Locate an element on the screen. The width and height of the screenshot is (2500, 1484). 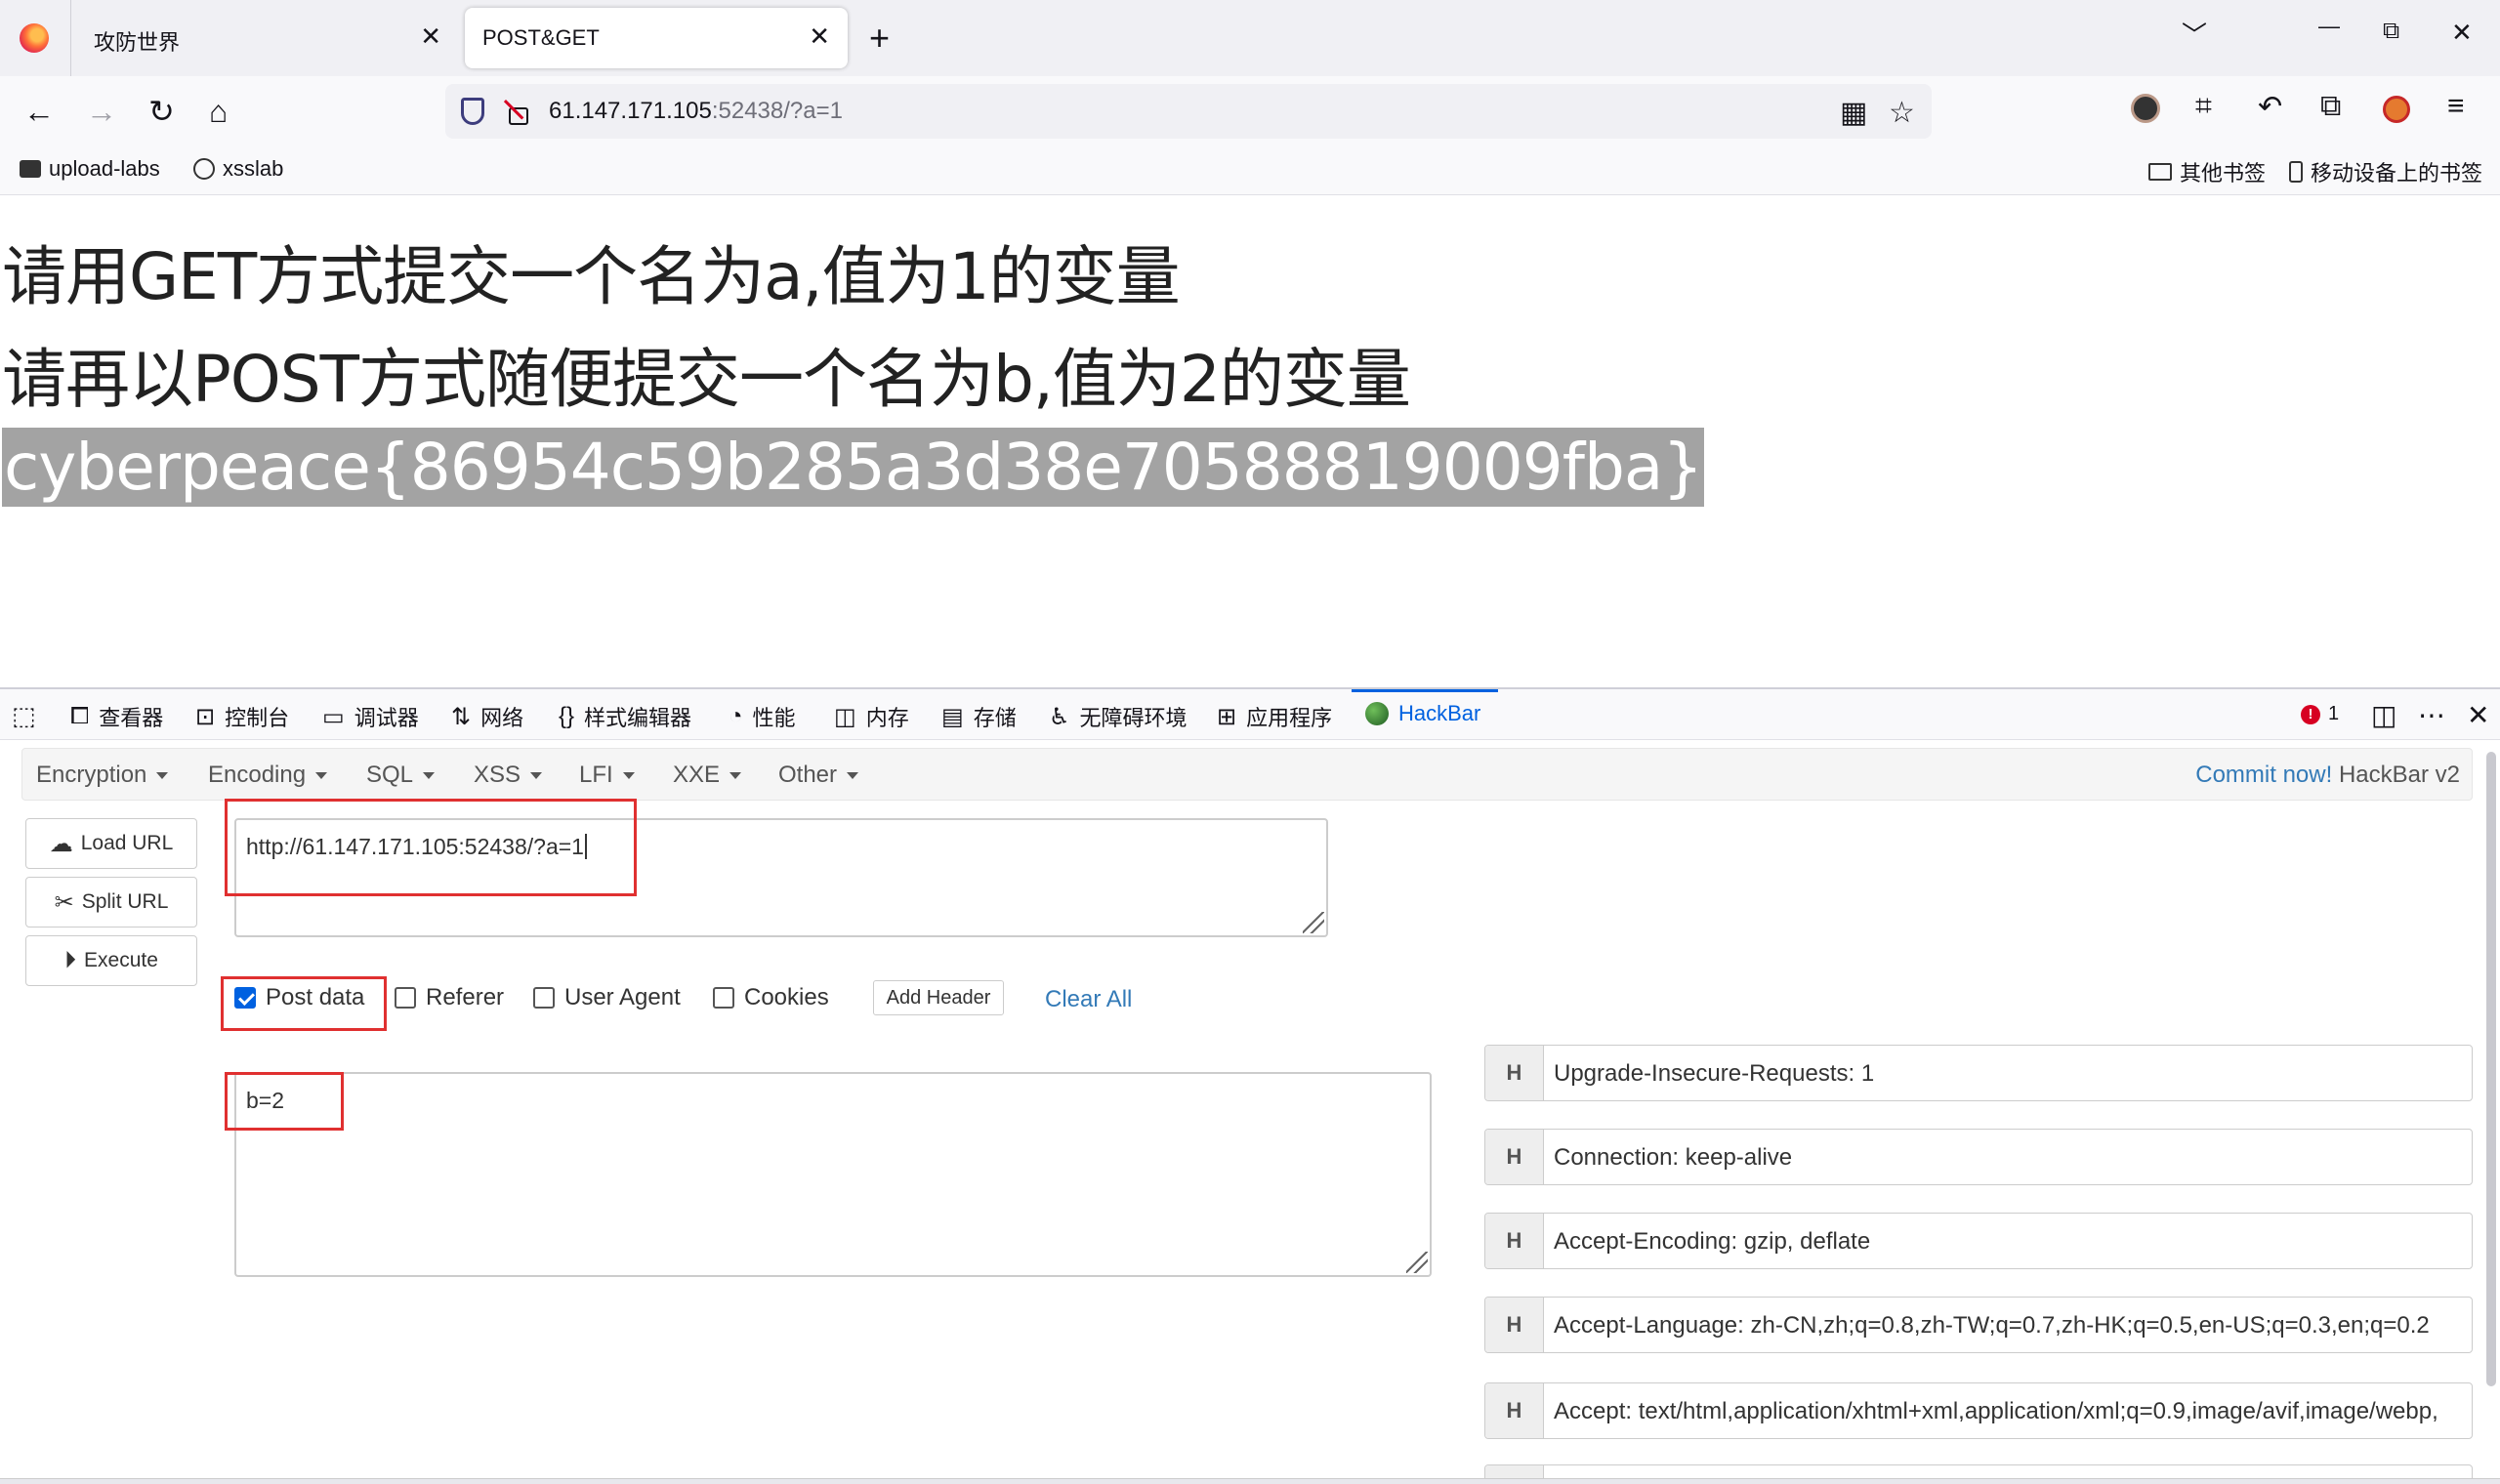
active-tab-indicator is located at coordinates (1425, 691).